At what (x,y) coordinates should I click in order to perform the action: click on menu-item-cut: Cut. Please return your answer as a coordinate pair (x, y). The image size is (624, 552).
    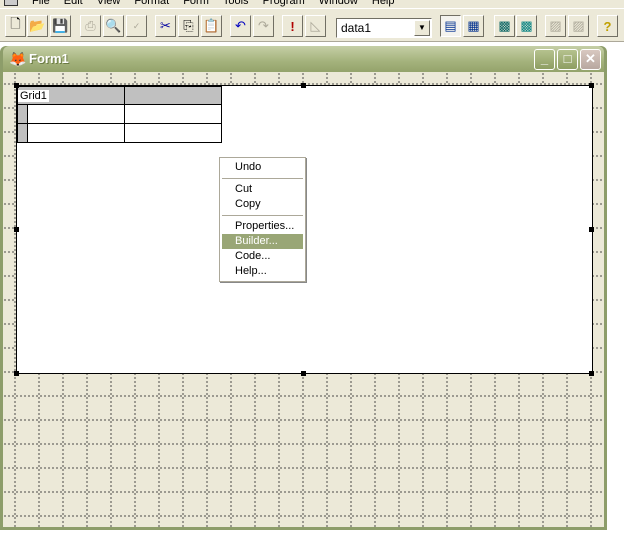
    Looking at the image, I should click on (262, 189).